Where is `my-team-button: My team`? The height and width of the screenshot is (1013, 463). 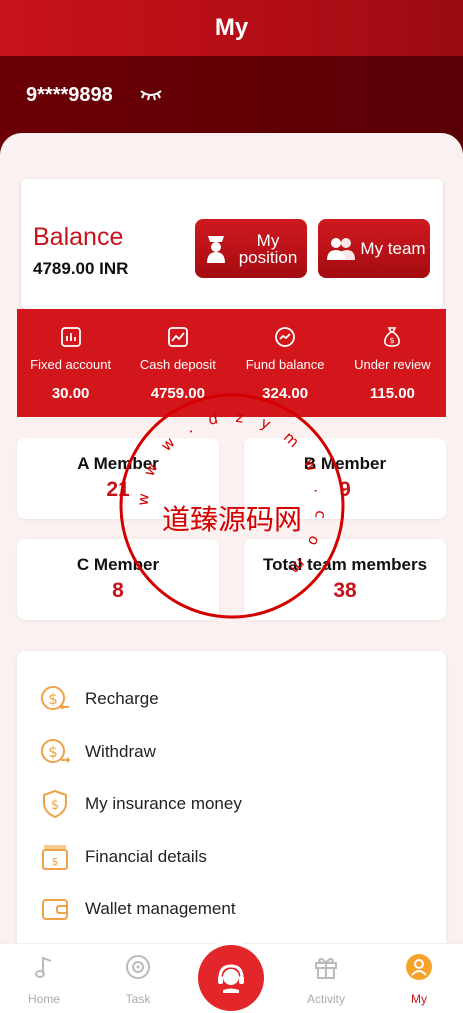
my-team-button: My team is located at coordinates (374, 248).